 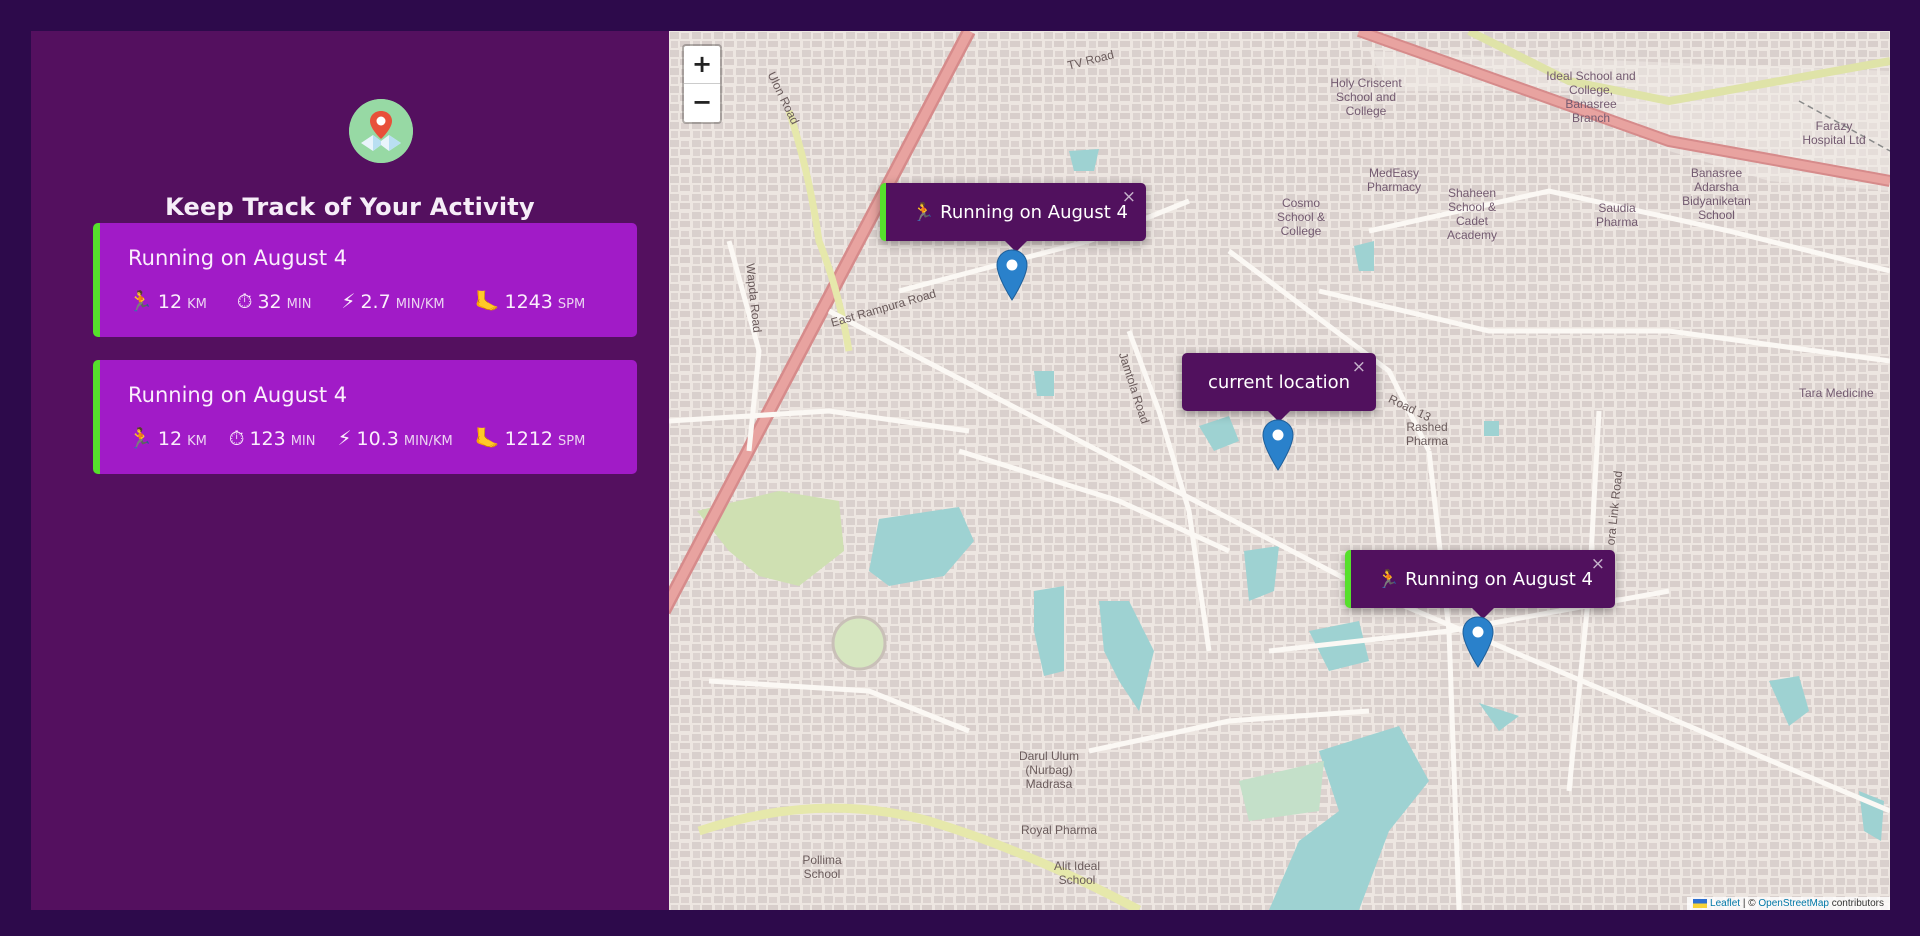 What do you see at coordinates (381, 131) in the screenshot?
I see `map-pin-icon` at bounding box center [381, 131].